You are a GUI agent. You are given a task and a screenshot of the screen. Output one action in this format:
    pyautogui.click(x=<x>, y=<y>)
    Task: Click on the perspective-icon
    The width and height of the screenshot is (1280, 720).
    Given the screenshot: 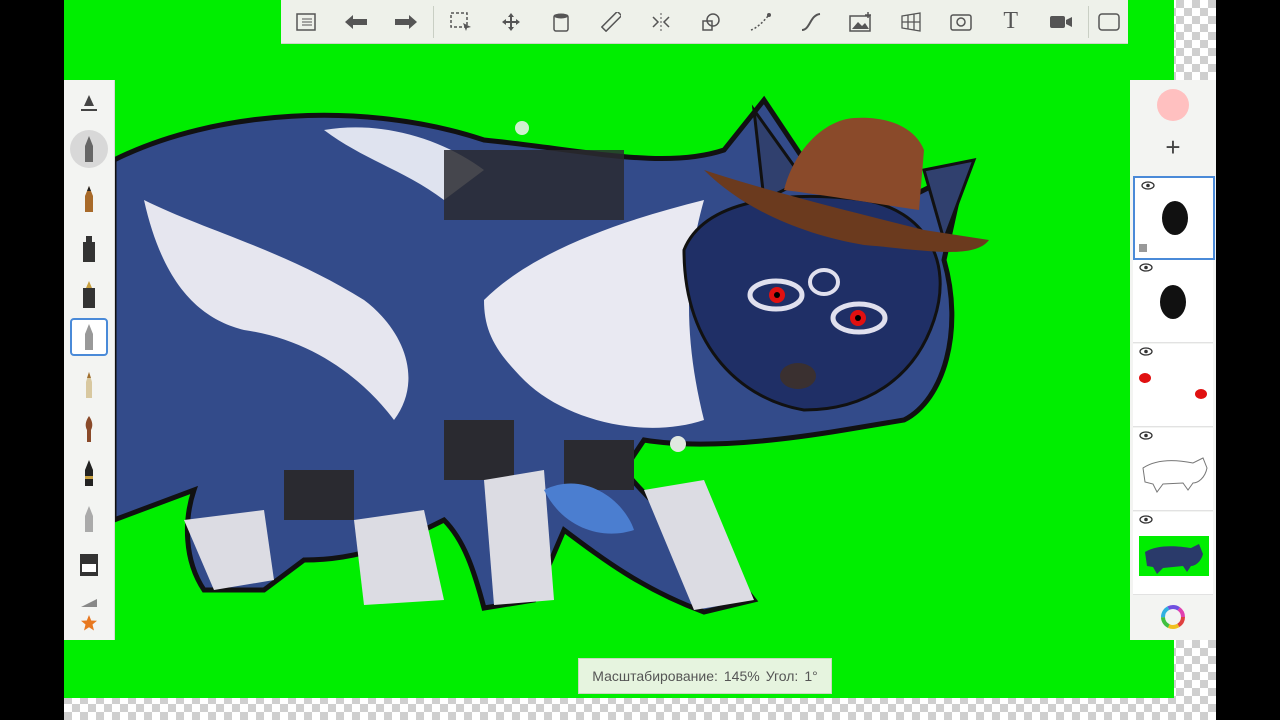 What is the action you would take?
    pyautogui.click(x=911, y=21)
    